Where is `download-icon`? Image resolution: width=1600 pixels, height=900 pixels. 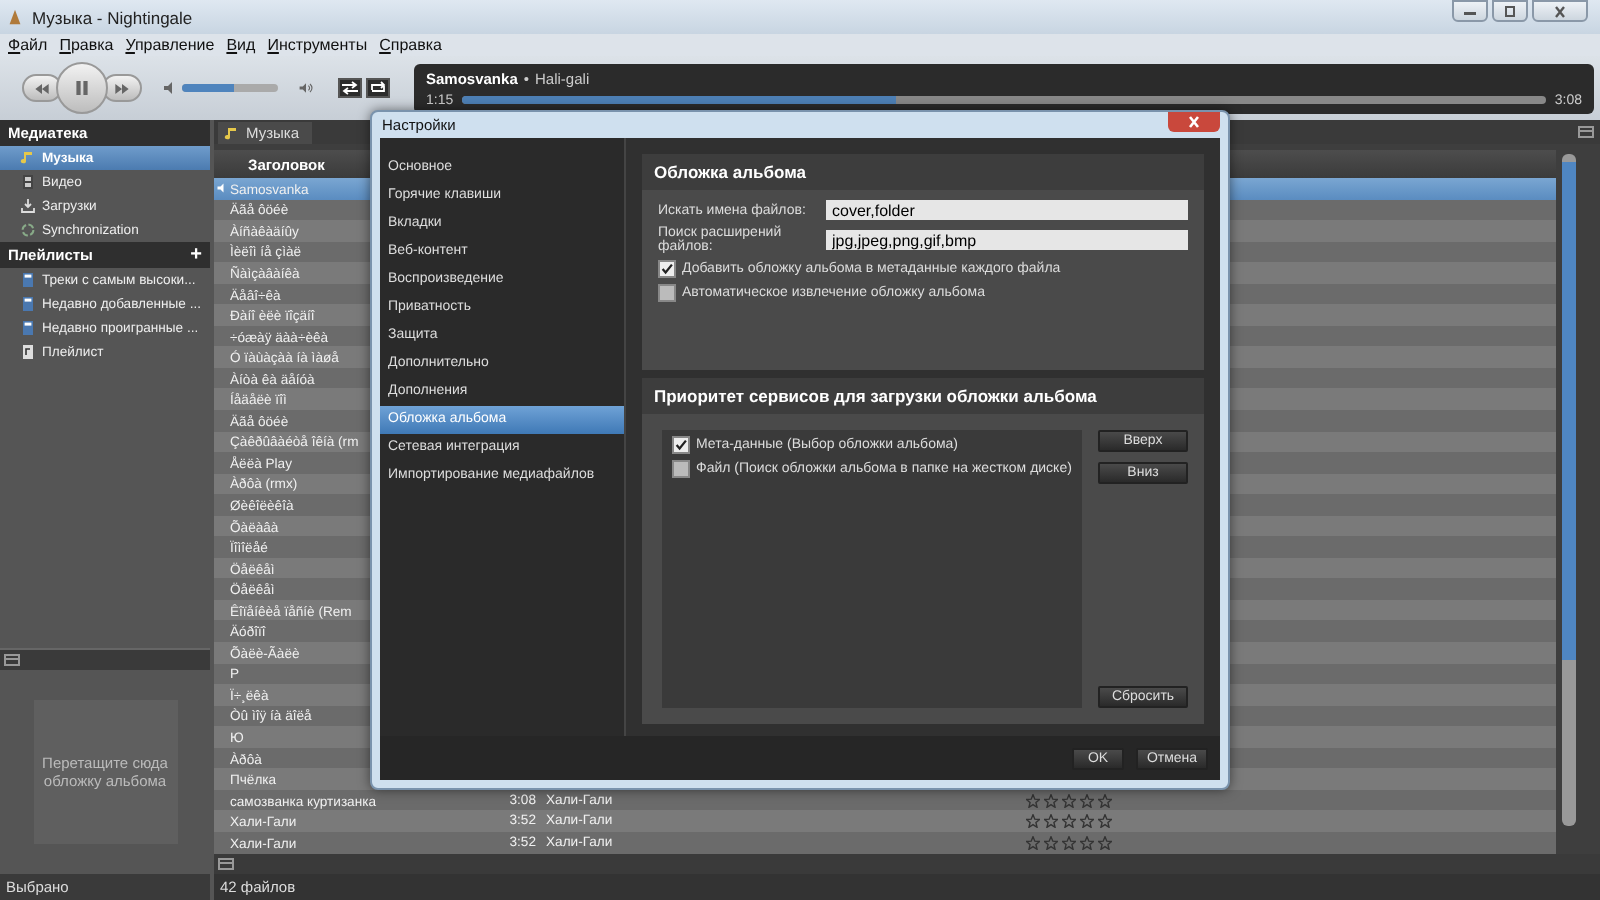 download-icon is located at coordinates (28, 206).